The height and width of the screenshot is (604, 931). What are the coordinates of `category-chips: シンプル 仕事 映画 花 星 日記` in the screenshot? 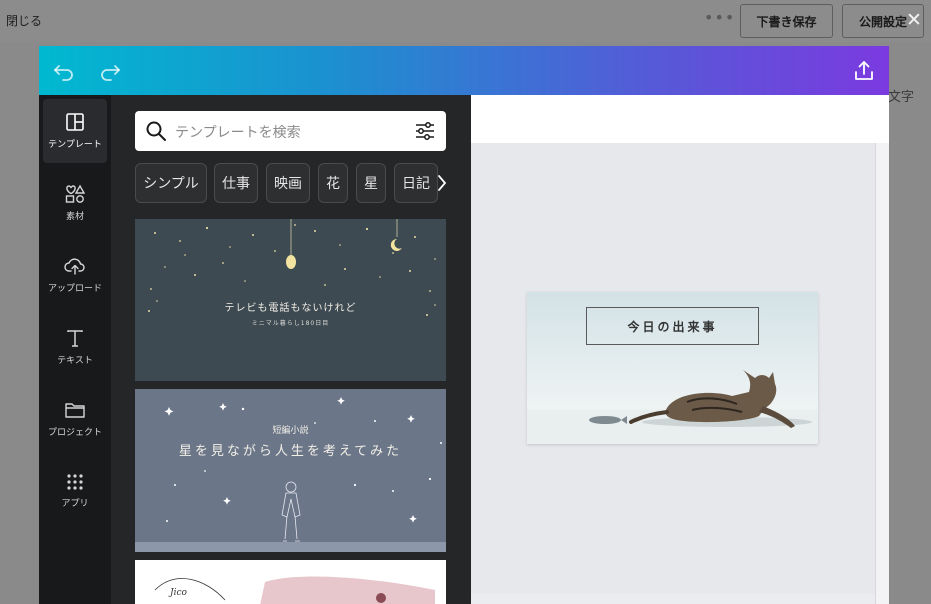 It's located at (292, 183).